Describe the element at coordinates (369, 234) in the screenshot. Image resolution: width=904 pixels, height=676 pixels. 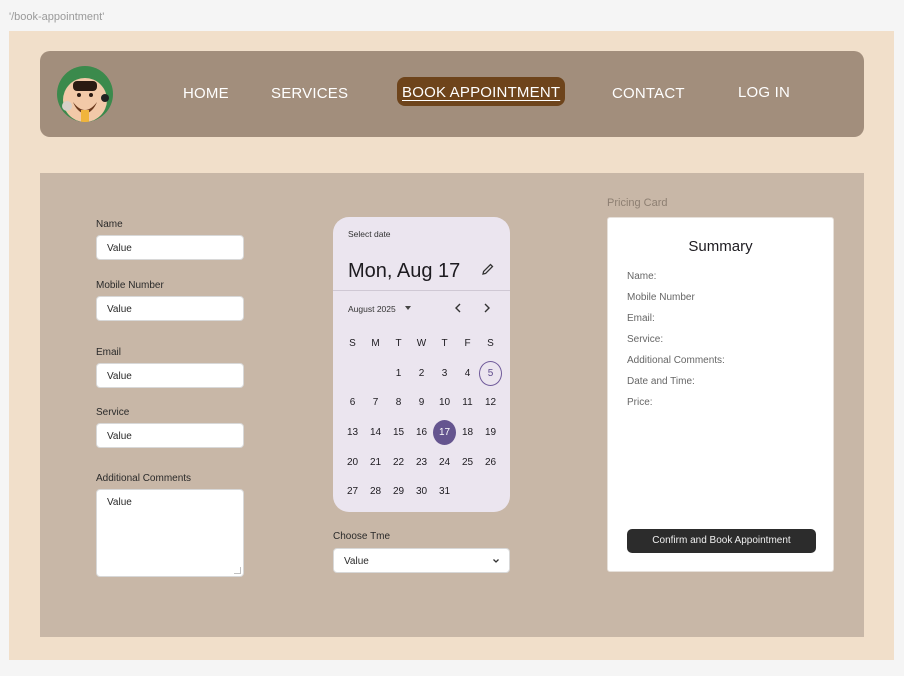
I see `date-picker-subtitle: Select date` at that location.